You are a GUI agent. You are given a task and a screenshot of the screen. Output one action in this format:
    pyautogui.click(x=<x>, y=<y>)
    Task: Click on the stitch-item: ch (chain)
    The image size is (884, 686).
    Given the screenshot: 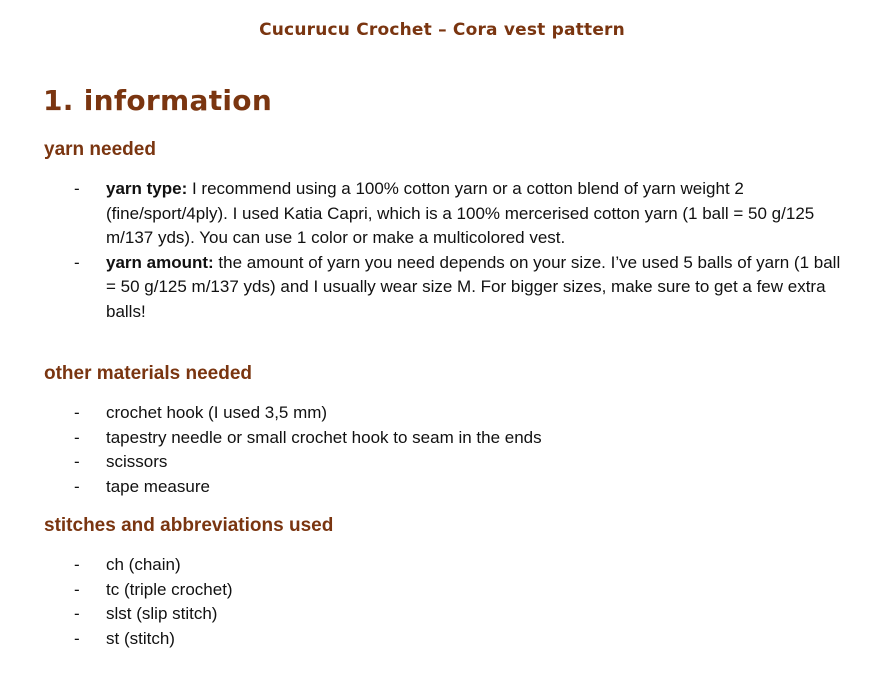 What is the action you would take?
    pyautogui.click(x=143, y=564)
    